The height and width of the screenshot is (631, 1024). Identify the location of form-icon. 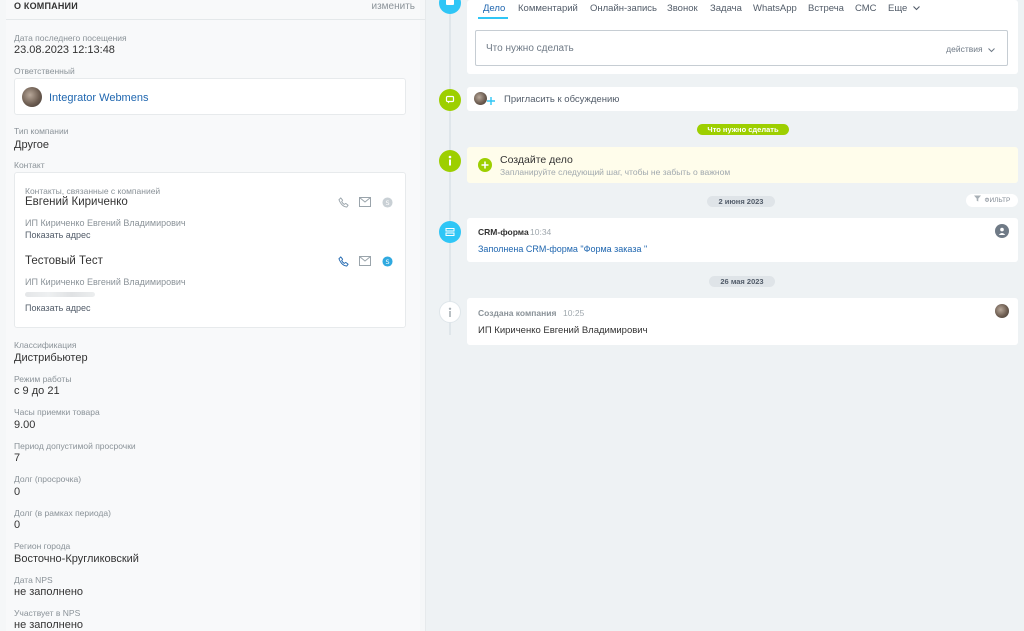
(450, 232).